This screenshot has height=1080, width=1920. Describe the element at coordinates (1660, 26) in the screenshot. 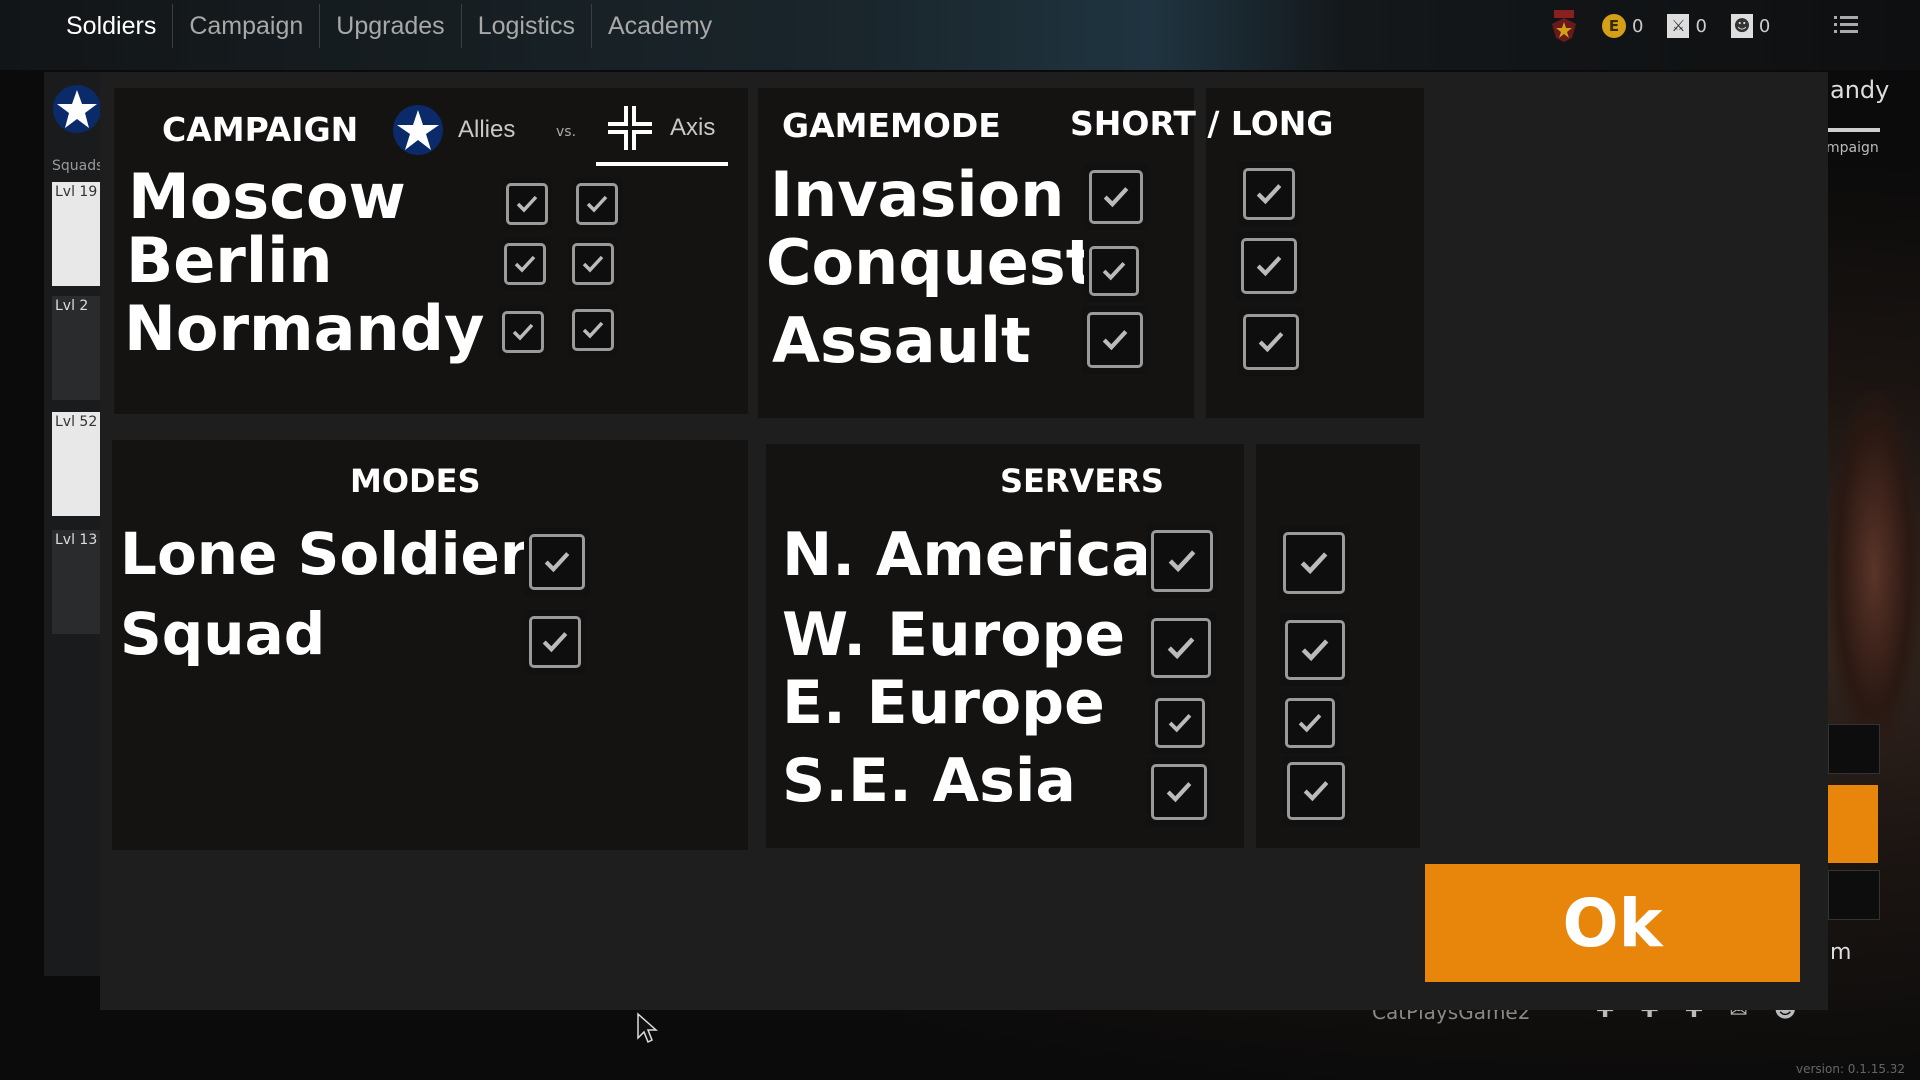

I see `currency-bar: E 0 ⚔ 0 ☻ 0` at that location.